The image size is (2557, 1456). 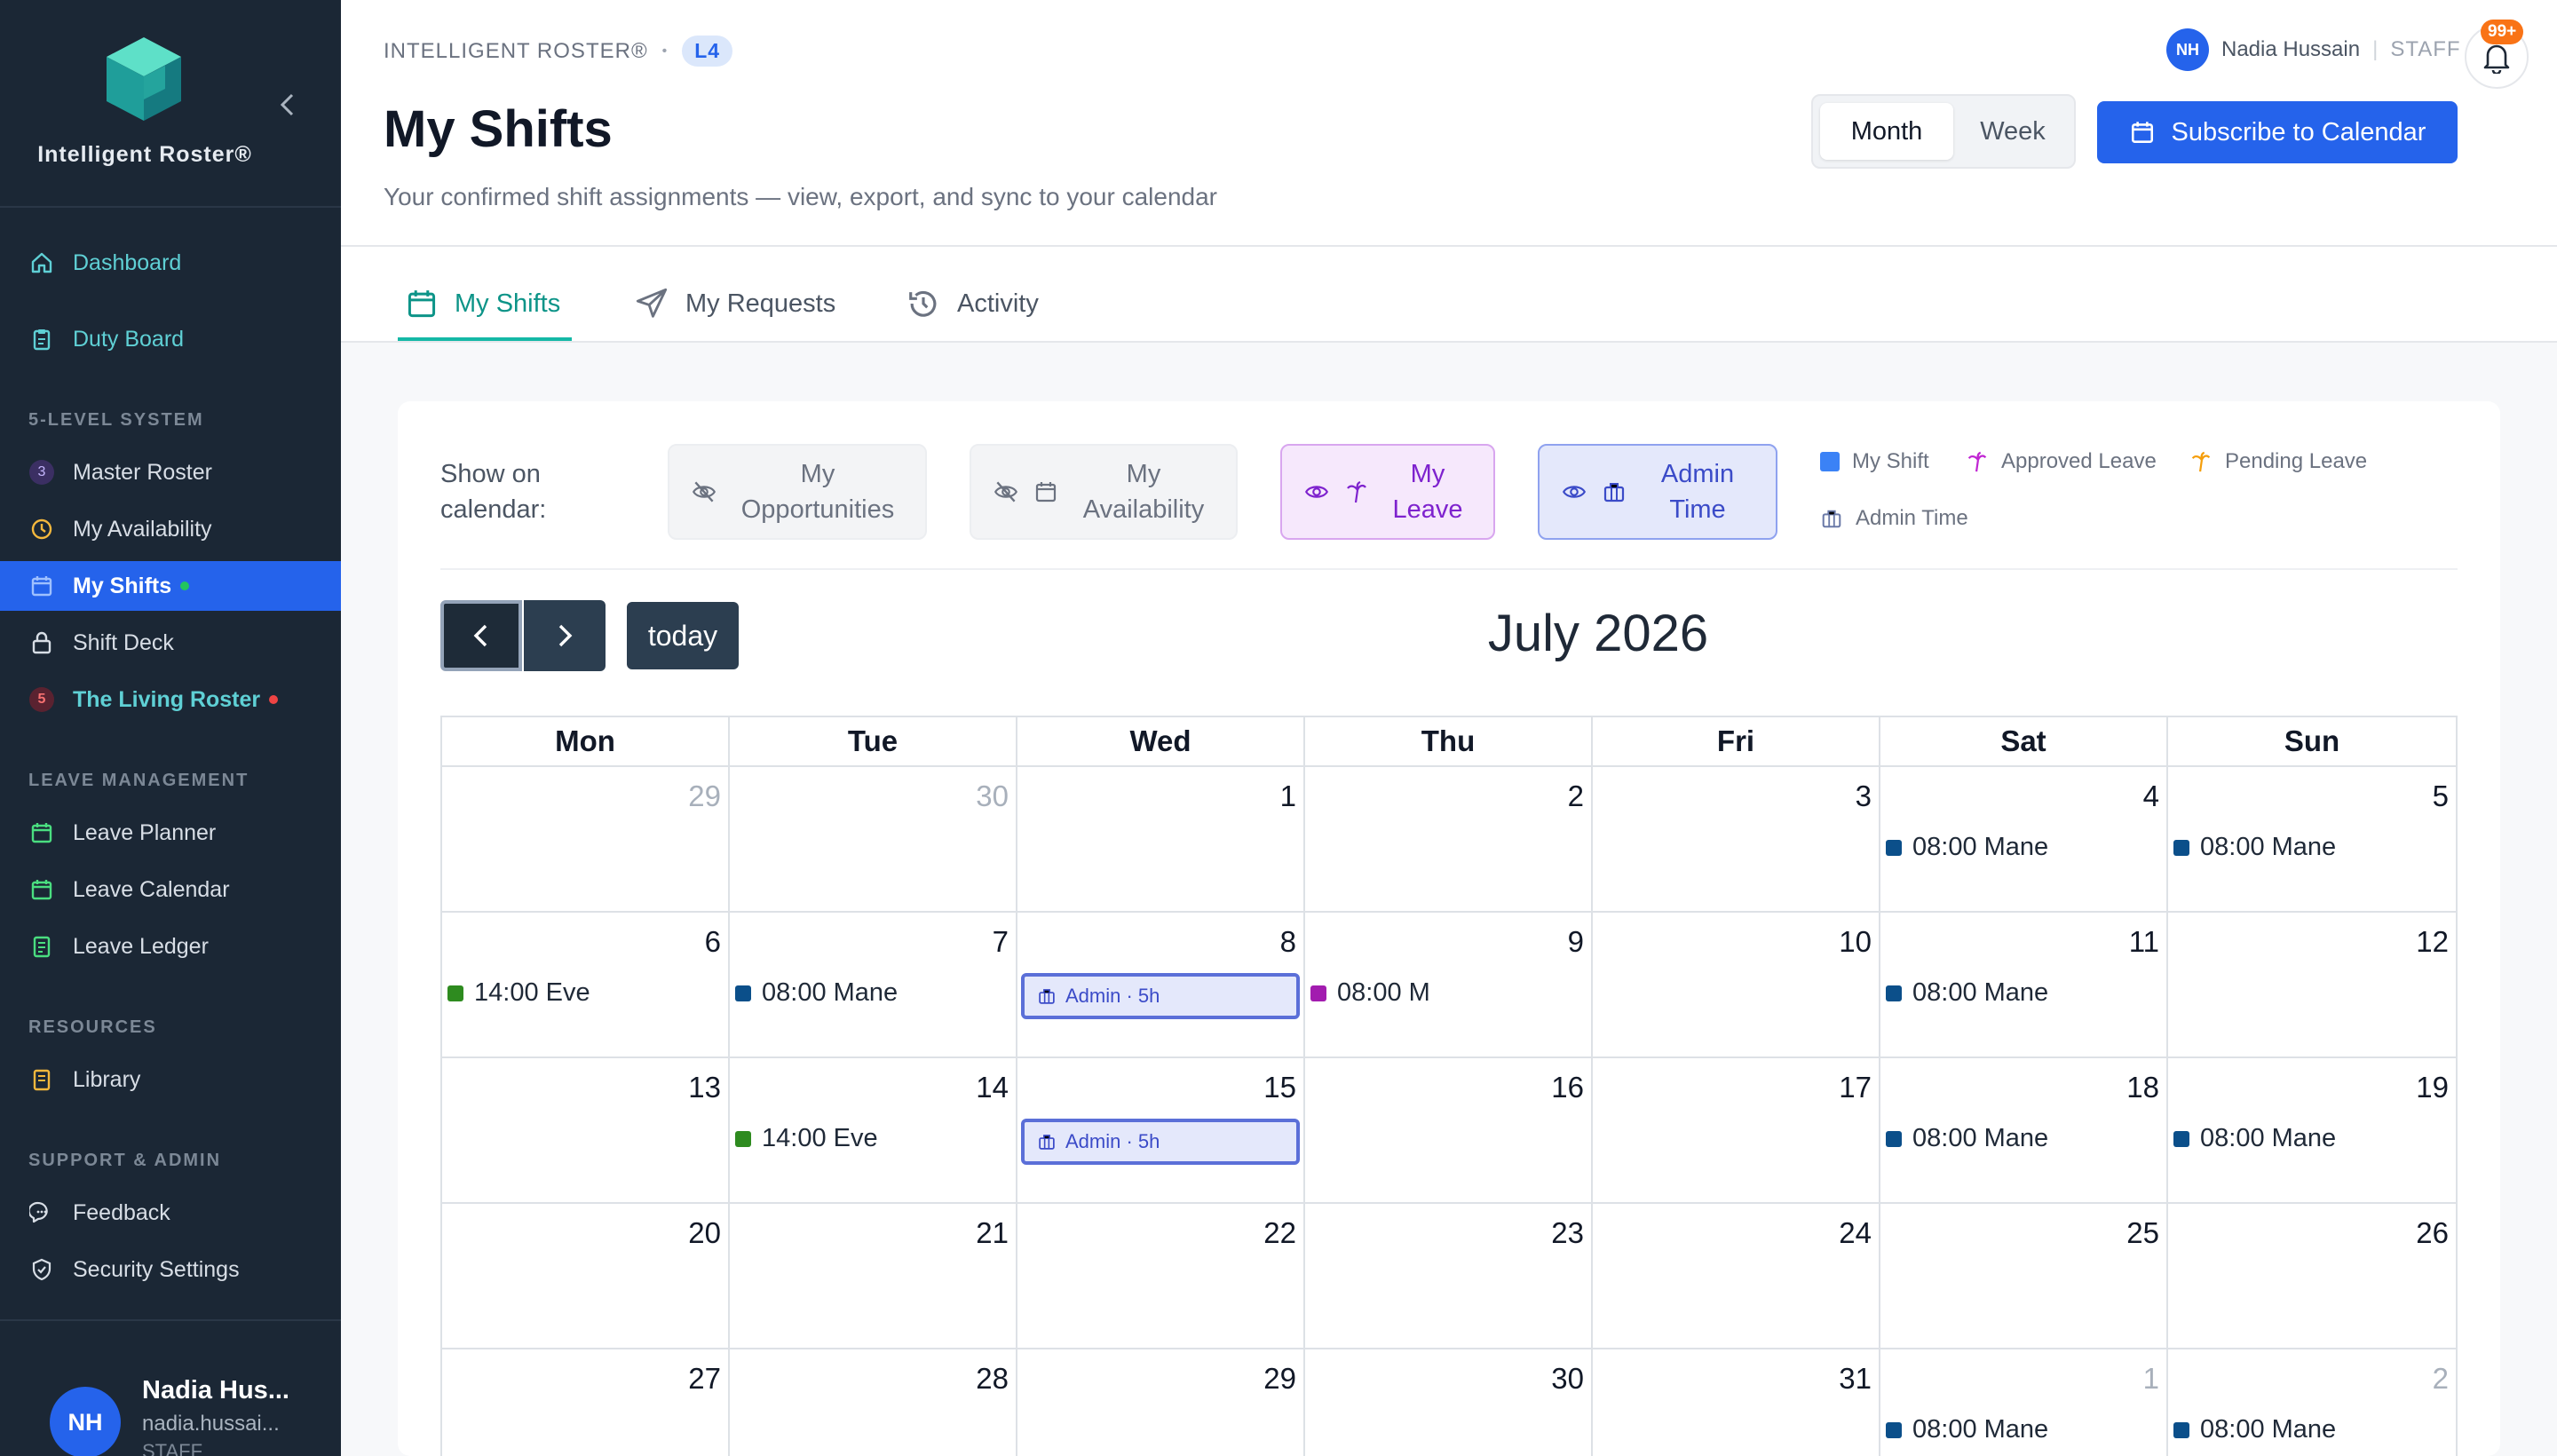 I want to click on sidebar-item-duty-board: Duty Board, so click(x=170, y=339).